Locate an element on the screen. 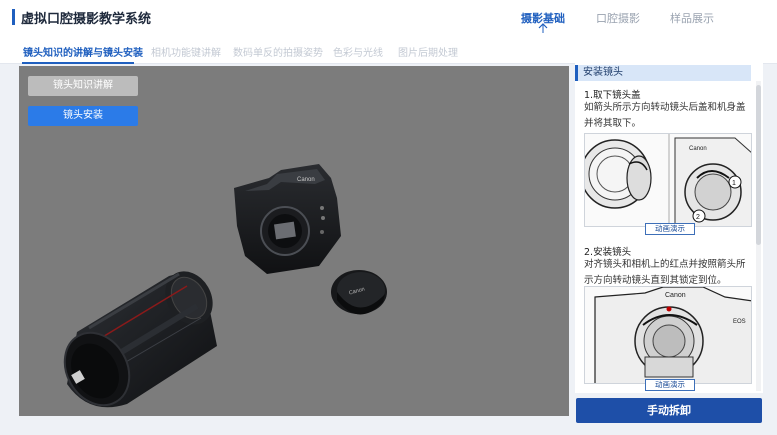 Image resolution: width=777 pixels, height=435 pixels. svg-text: 2 is located at coordinates (698, 217).